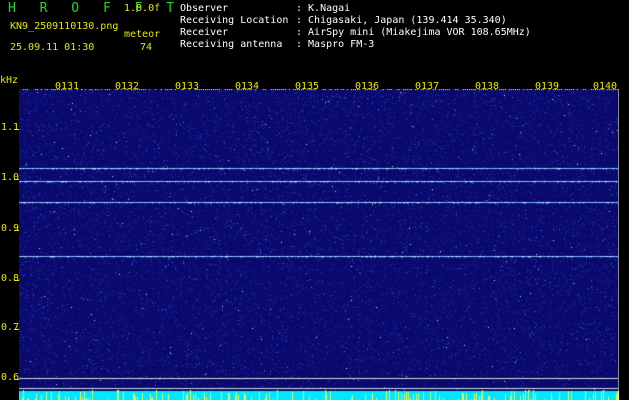 This screenshot has width=629, height=400. Describe the element at coordinates (10, 327) in the screenshot. I see `y-label: 0.7` at that location.